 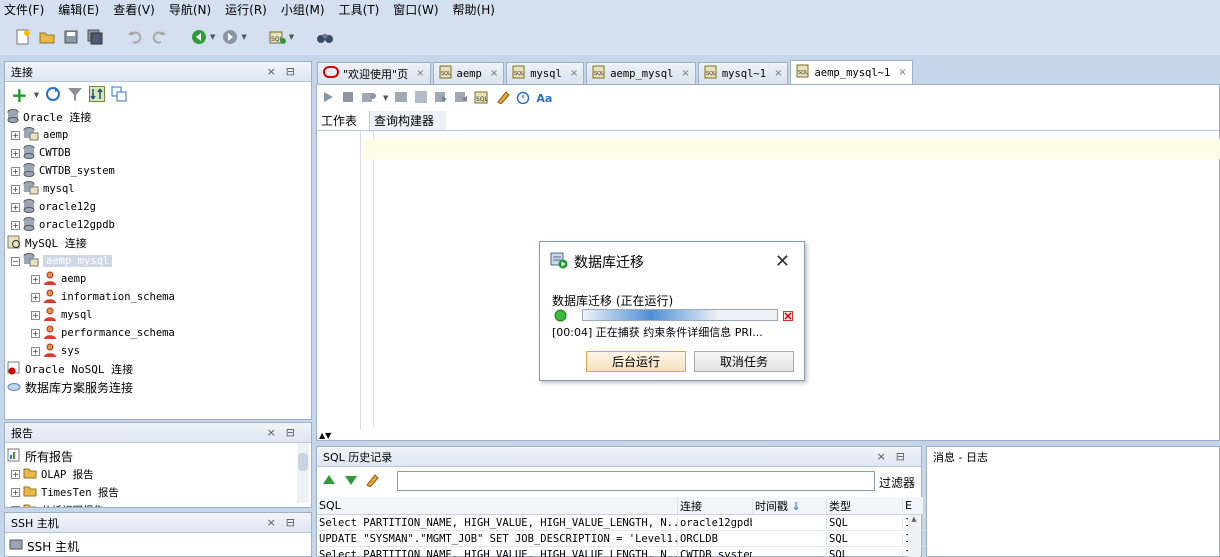 What do you see at coordinates (744, 361) in the screenshot?
I see `cancel-task-button: 取消任务` at bounding box center [744, 361].